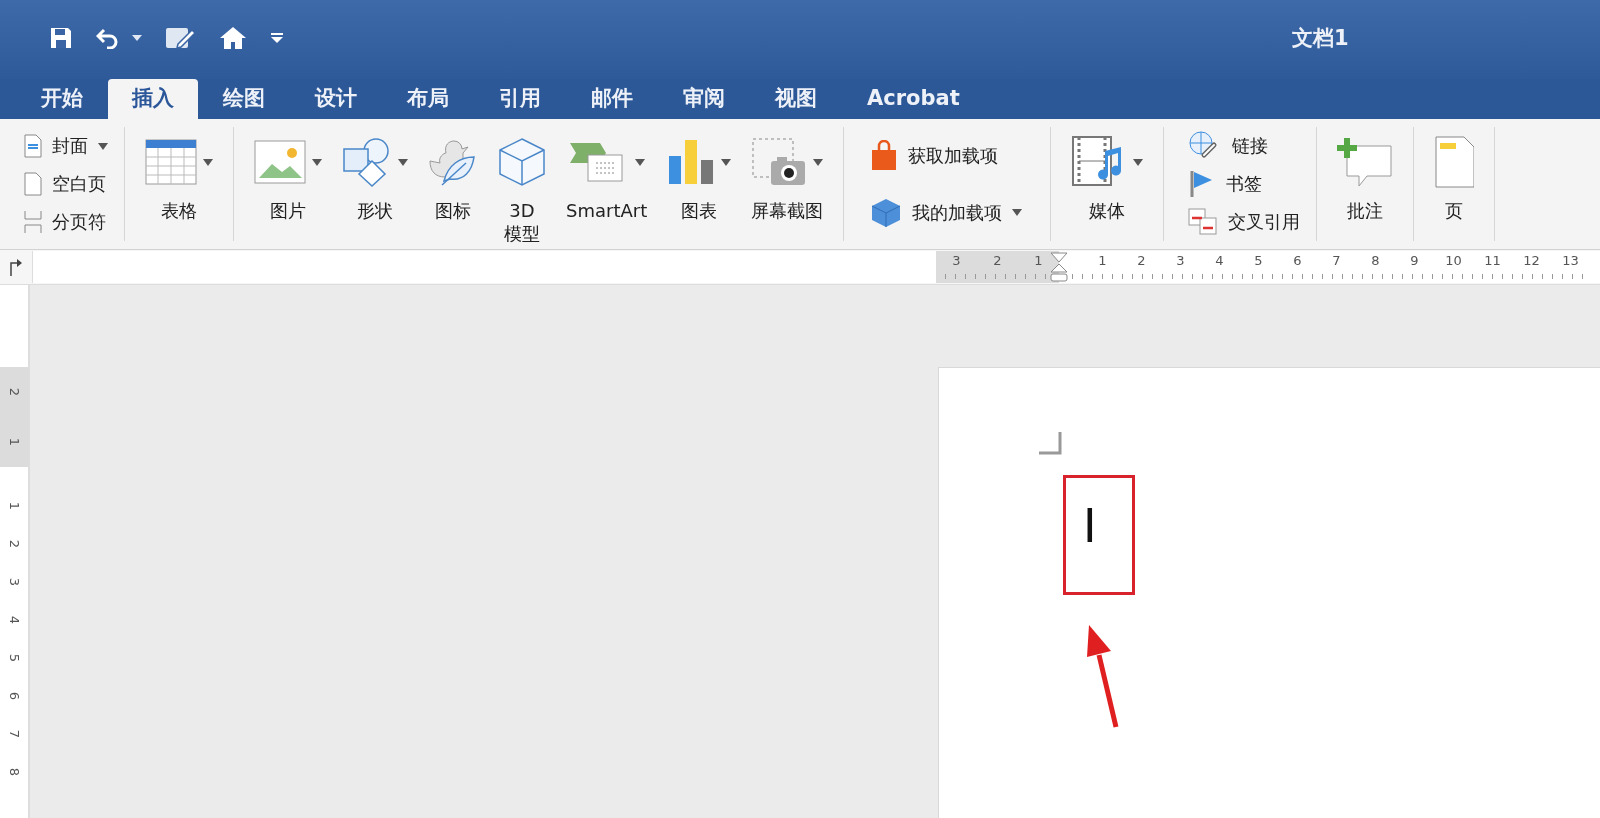  I want to click on cover-page-icon, so click(33, 146).